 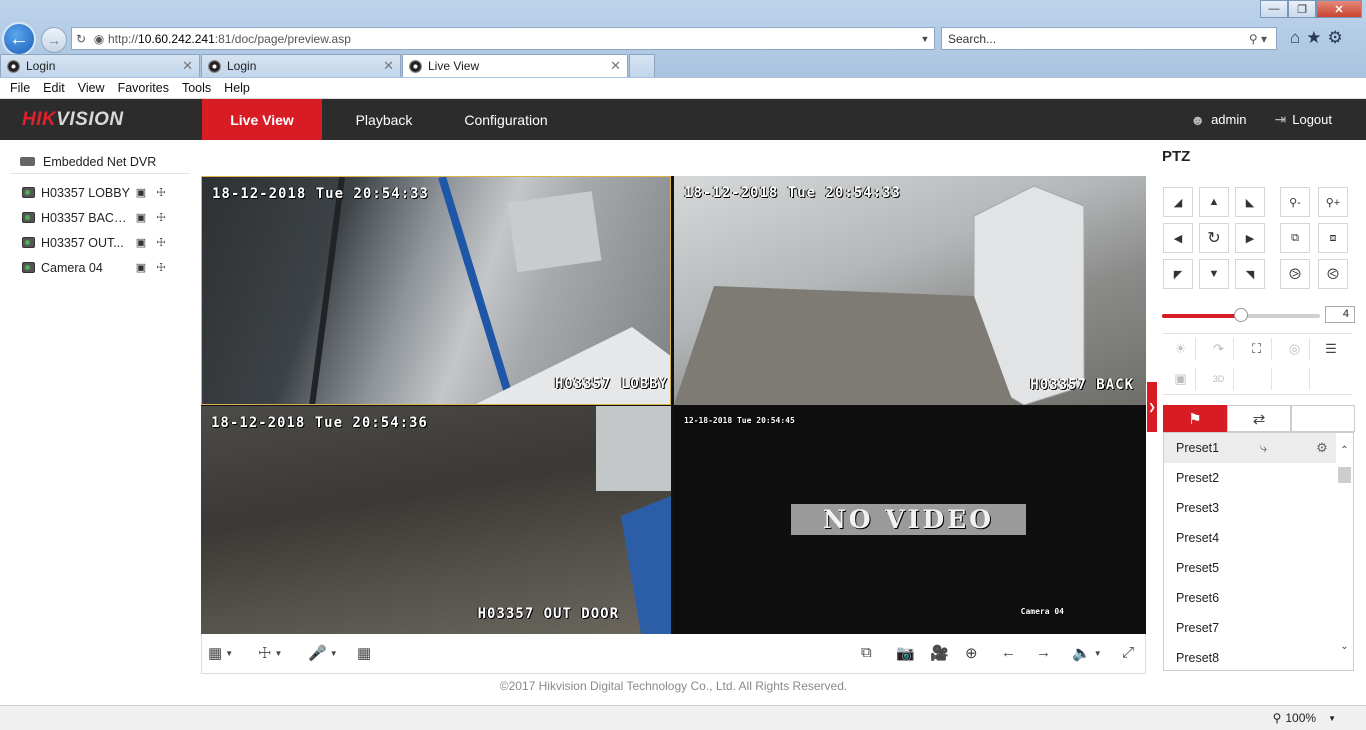 I want to click on ptz-auto-button: ↻, so click(x=1214, y=238).